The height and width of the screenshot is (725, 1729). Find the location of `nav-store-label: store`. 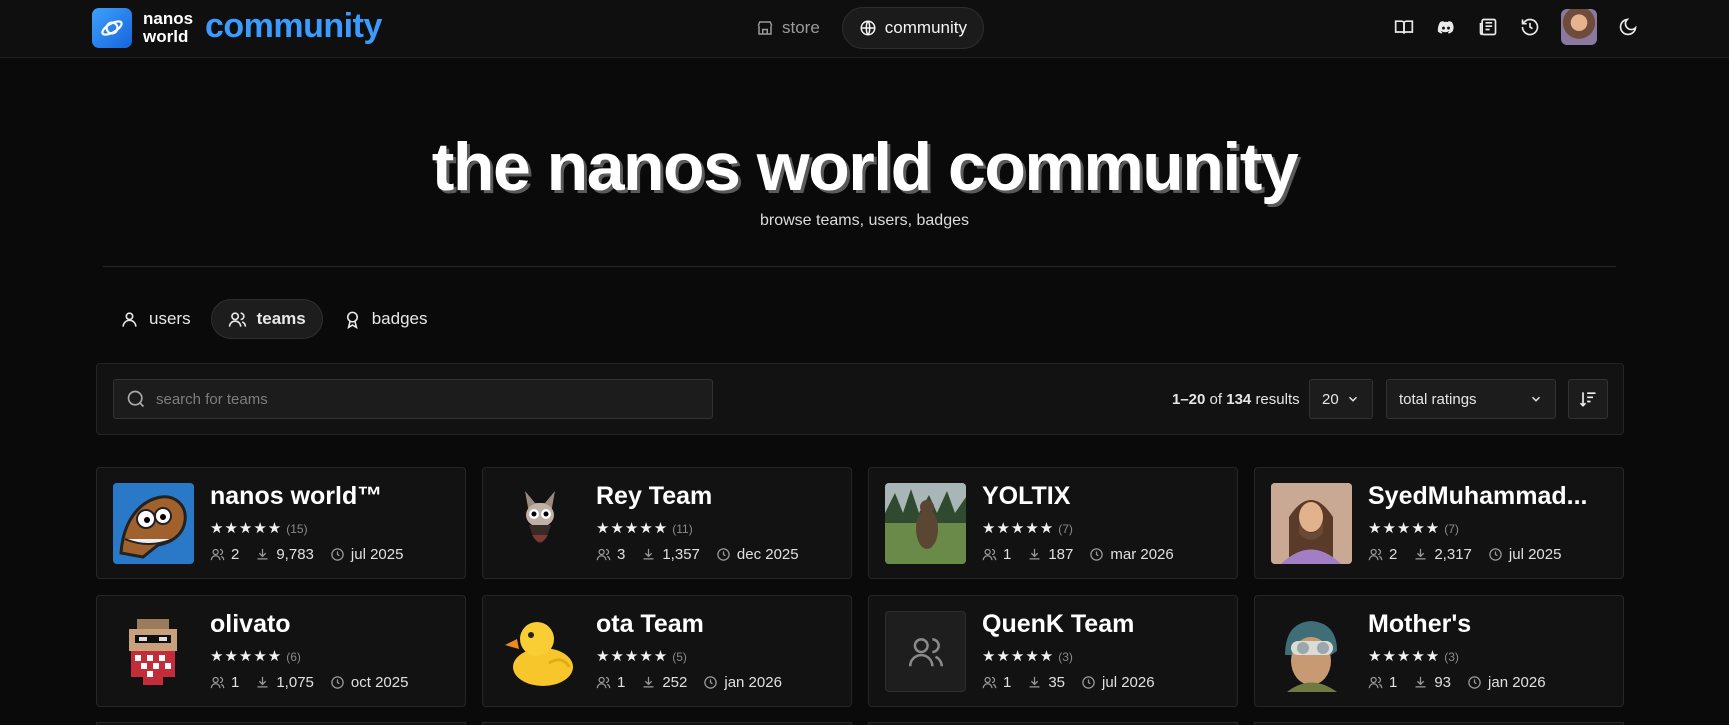

nav-store-label: store is located at coordinates (801, 27).